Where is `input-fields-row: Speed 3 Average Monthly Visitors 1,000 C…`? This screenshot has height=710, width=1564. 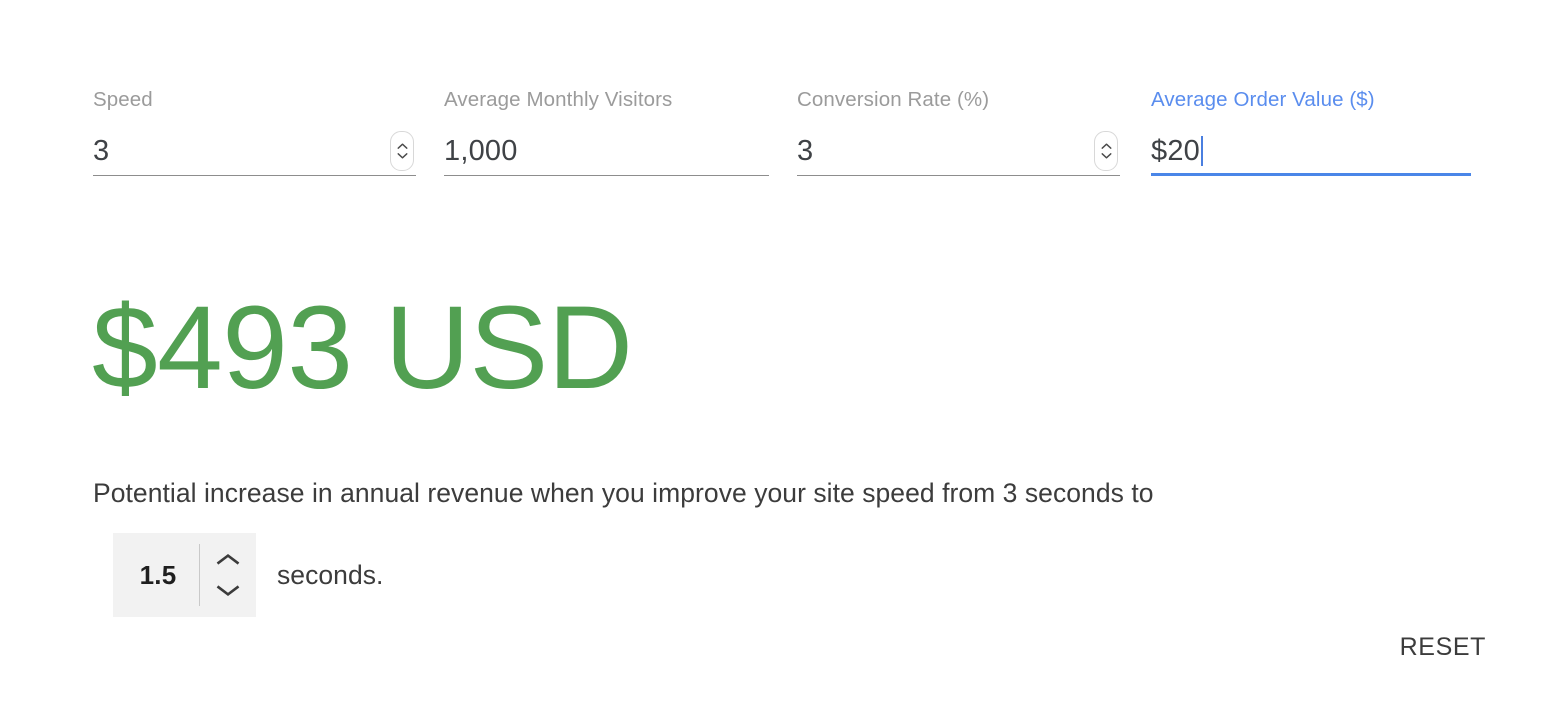 input-fields-row: Speed 3 Average Monthly Visitors 1,000 C… is located at coordinates (783, 138).